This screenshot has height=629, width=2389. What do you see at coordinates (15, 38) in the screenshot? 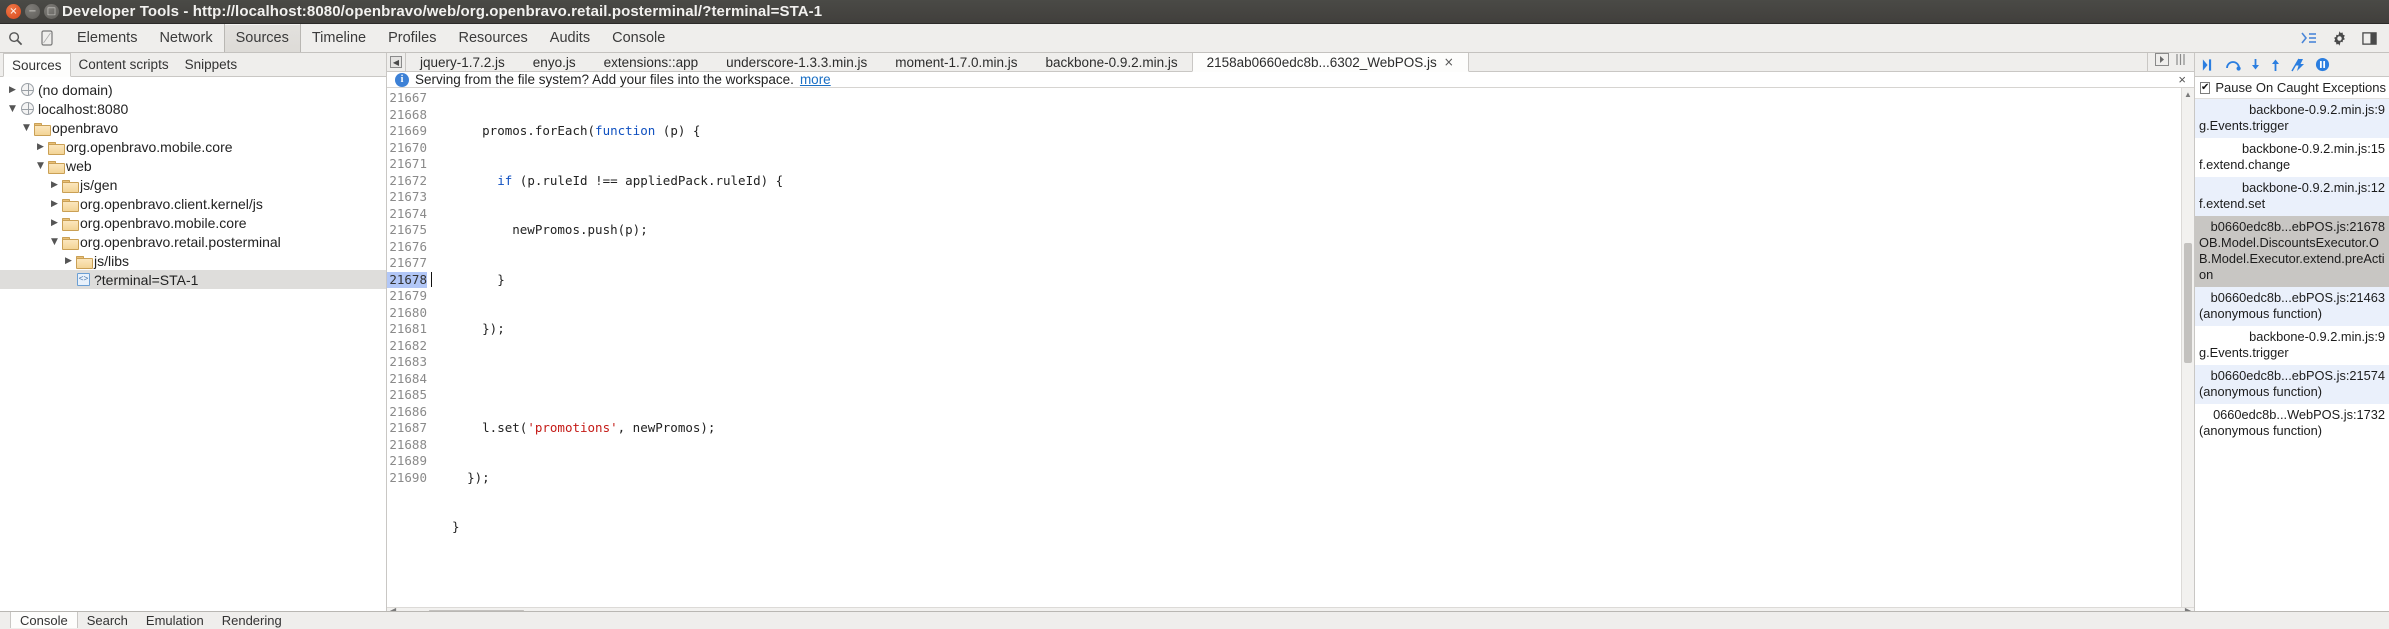
I see `inspect-element-button` at bounding box center [15, 38].